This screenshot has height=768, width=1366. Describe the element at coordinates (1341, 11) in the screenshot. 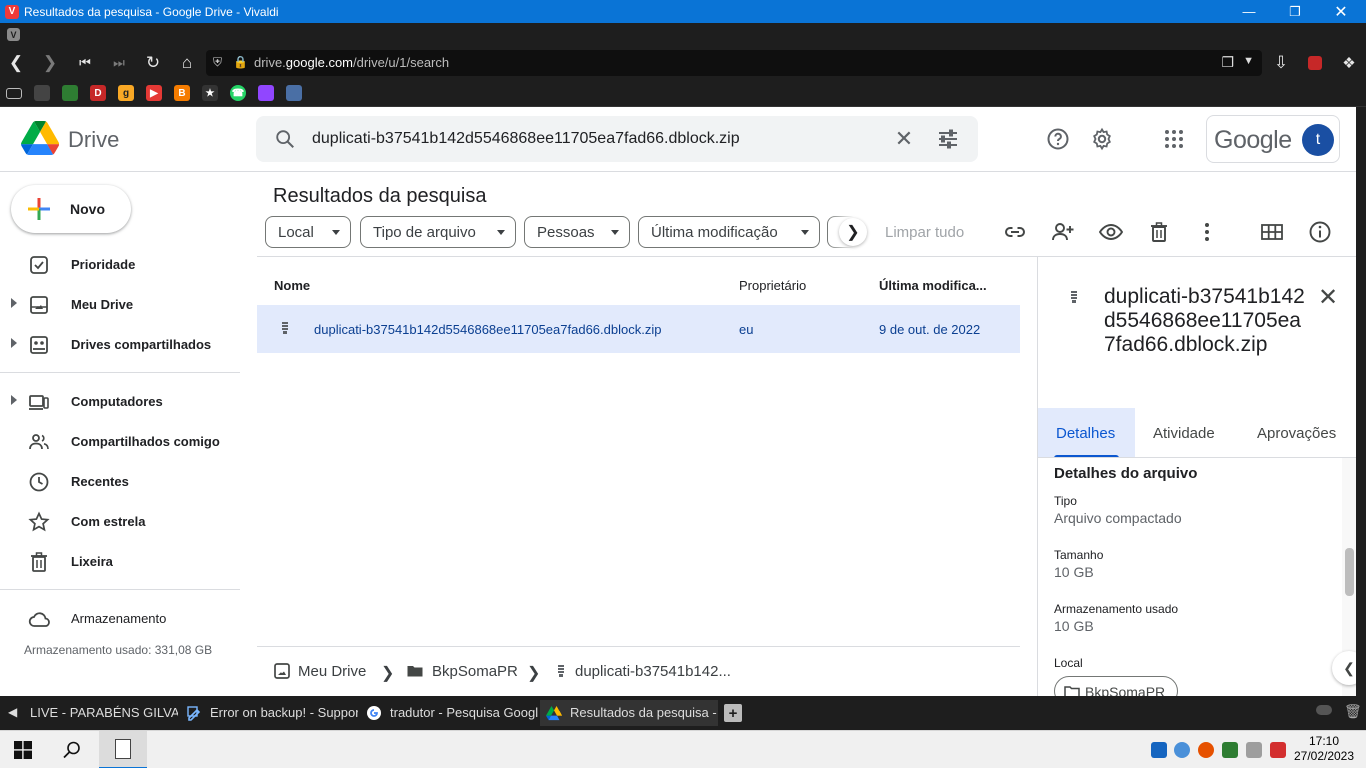

I see `close-window-icon: ✕` at that location.